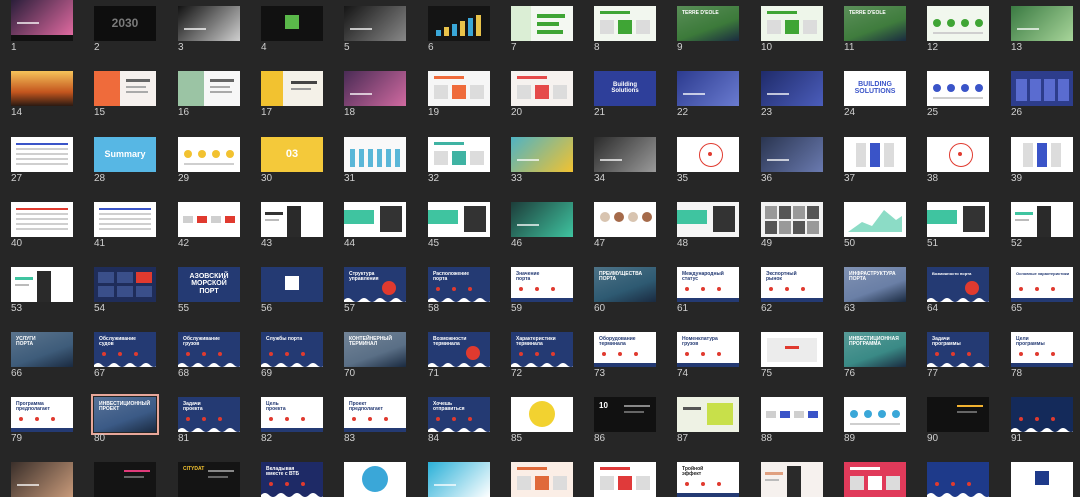  Describe the element at coordinates (1042, 349) in the screenshot. I see `slide-thumbnail: Цели программы` at that location.